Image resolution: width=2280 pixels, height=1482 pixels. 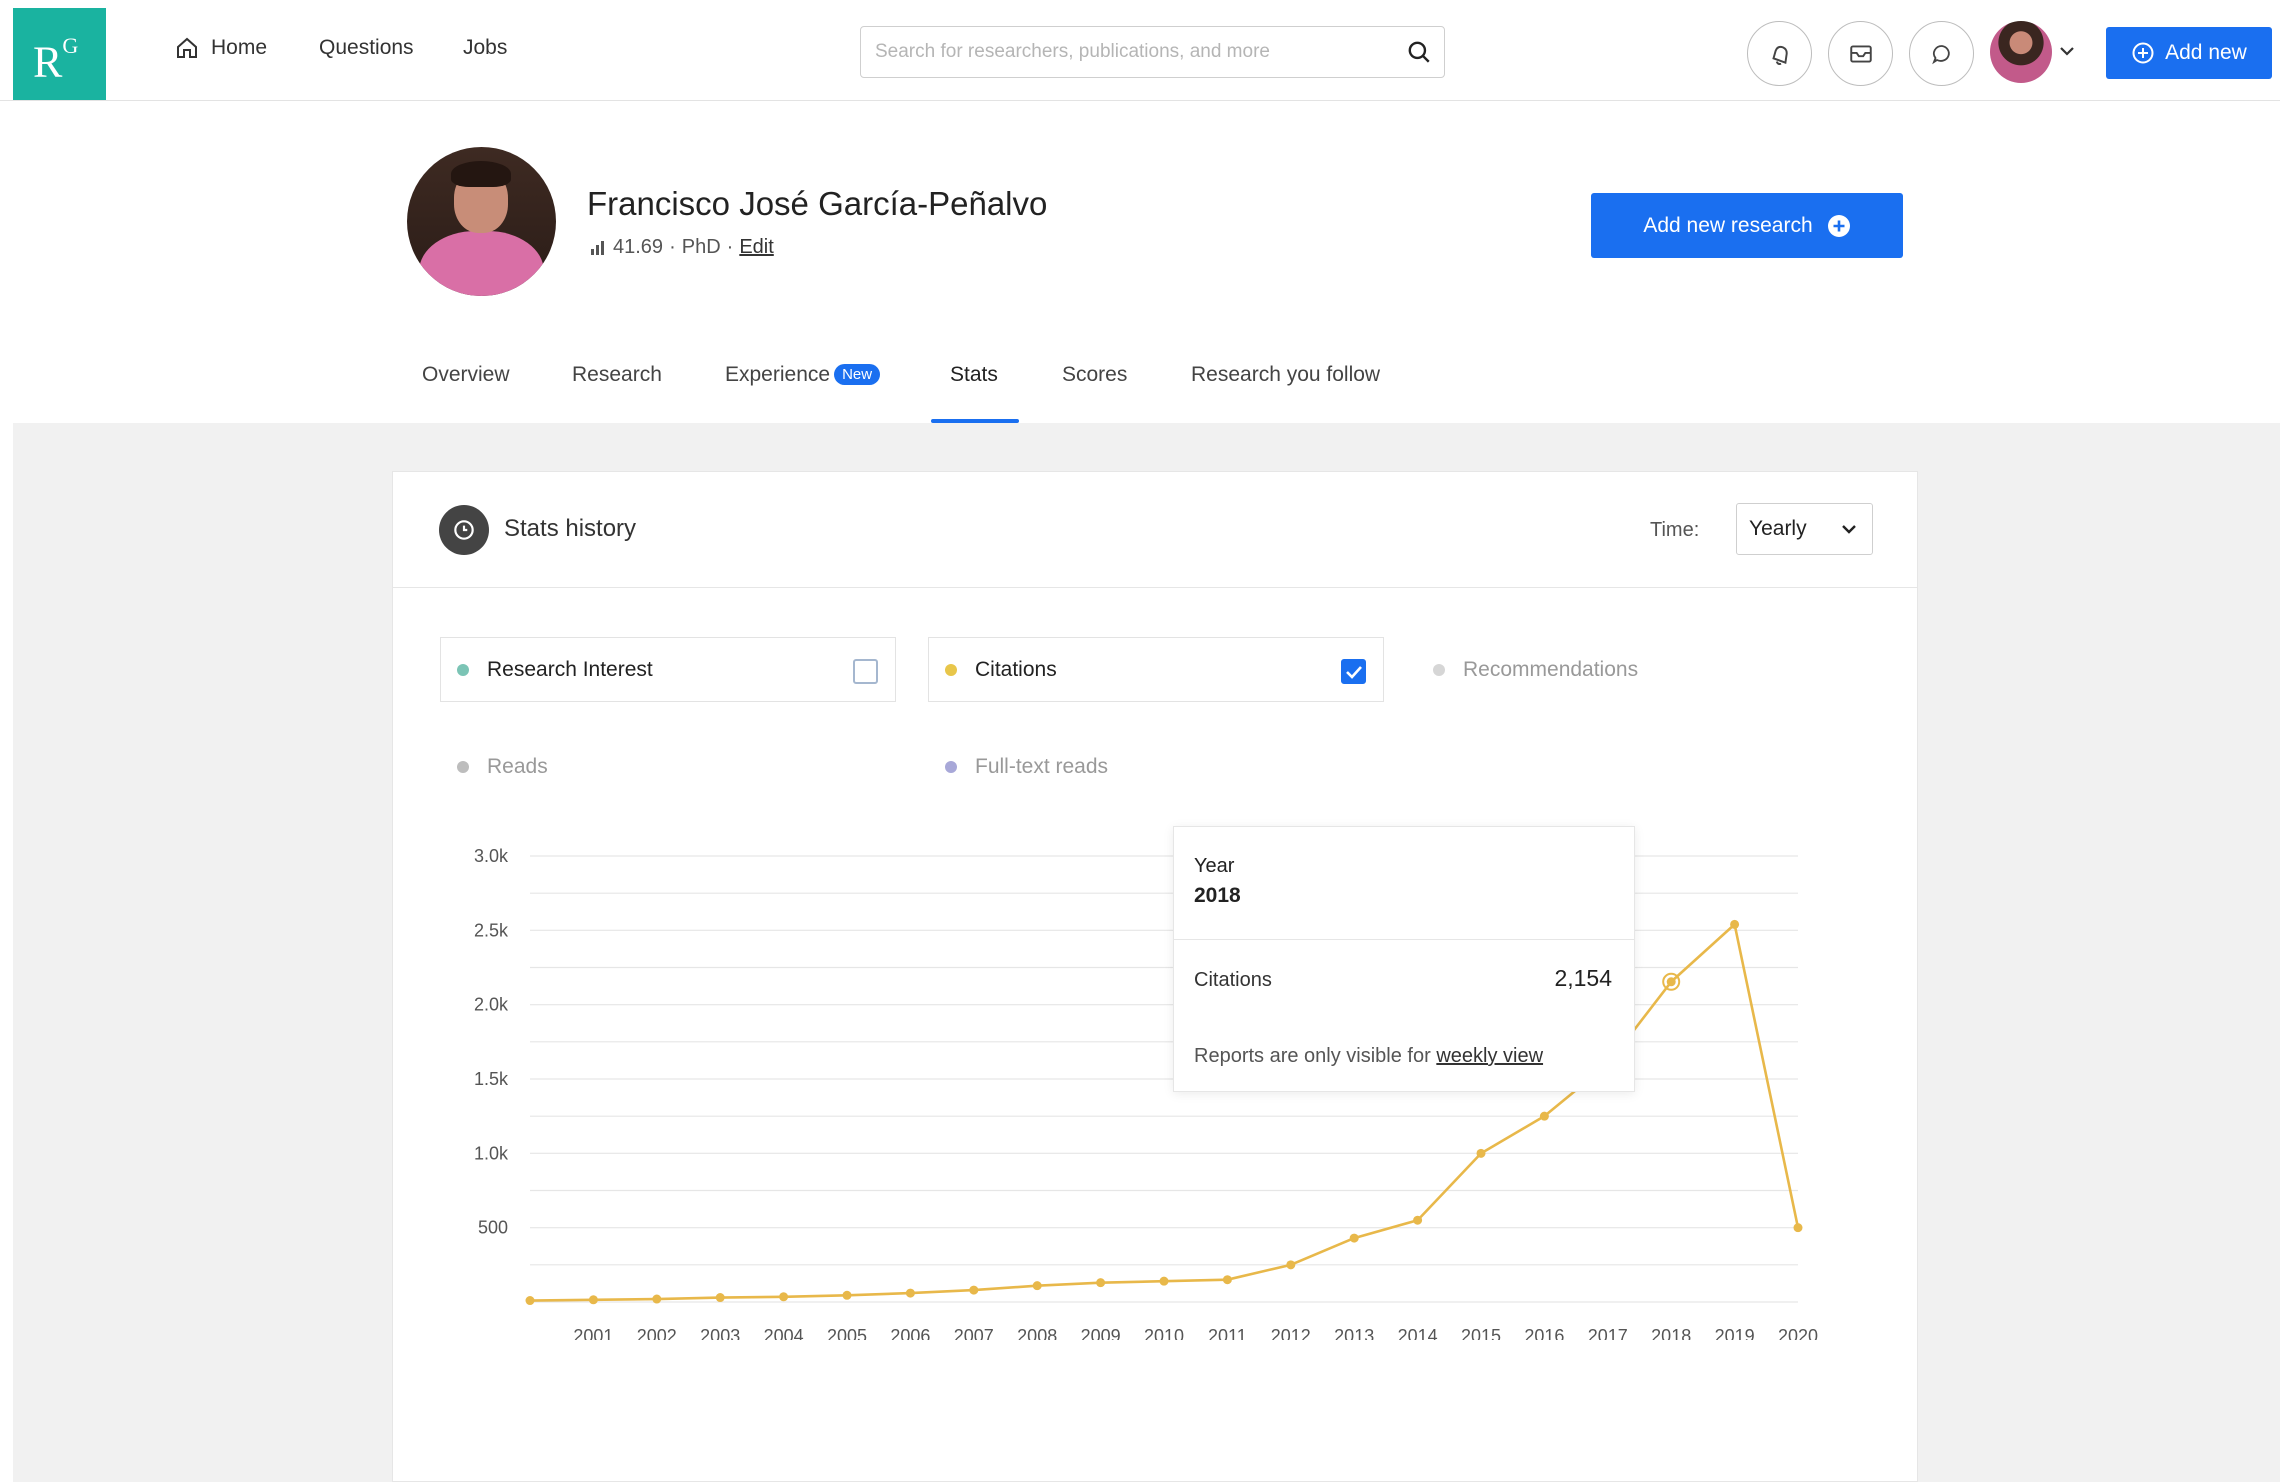 What do you see at coordinates (597, 247) in the screenshot?
I see `bar-chart-icon` at bounding box center [597, 247].